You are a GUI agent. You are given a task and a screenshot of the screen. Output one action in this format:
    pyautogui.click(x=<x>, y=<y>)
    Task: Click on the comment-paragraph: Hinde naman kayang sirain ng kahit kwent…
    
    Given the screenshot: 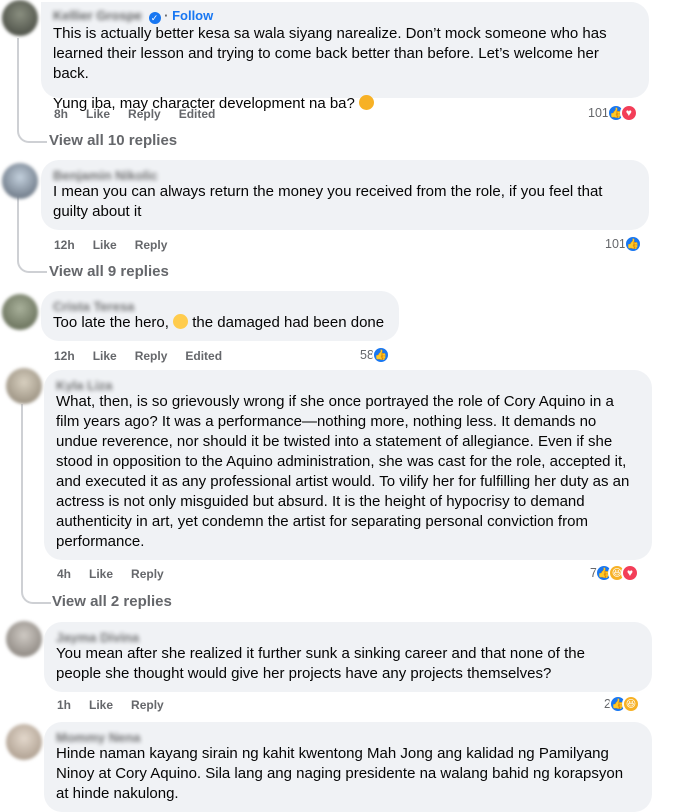 What is the action you would take?
    pyautogui.click(x=340, y=773)
    